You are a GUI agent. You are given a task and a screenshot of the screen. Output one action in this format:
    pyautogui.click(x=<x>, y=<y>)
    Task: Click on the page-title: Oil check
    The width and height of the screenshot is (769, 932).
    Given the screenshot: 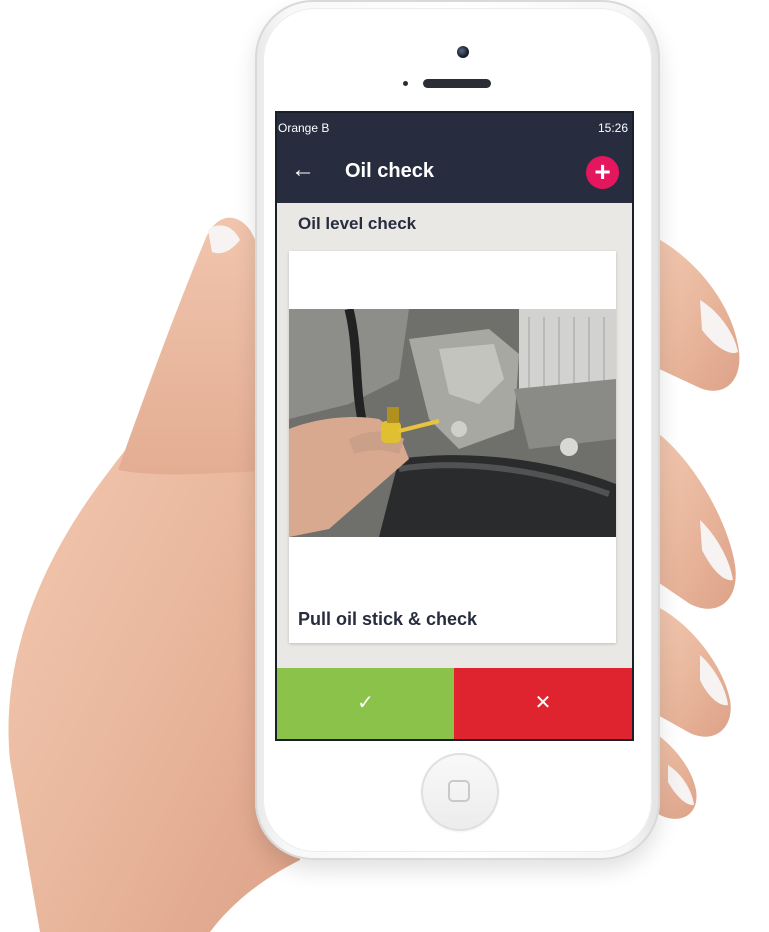 What is the action you would take?
    pyautogui.click(x=389, y=171)
    